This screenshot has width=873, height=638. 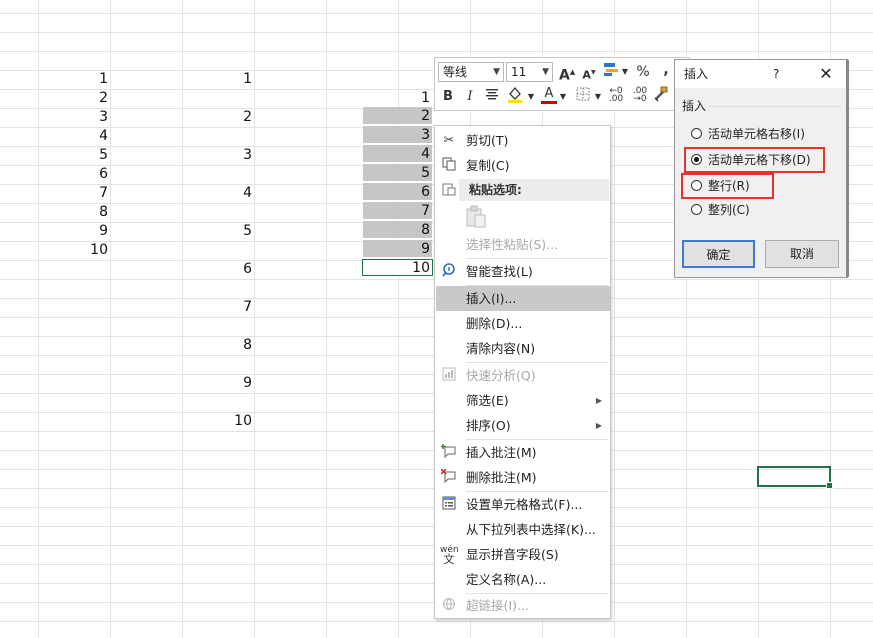 I want to click on font-name-box: 等线 ▼, so click(x=471, y=72).